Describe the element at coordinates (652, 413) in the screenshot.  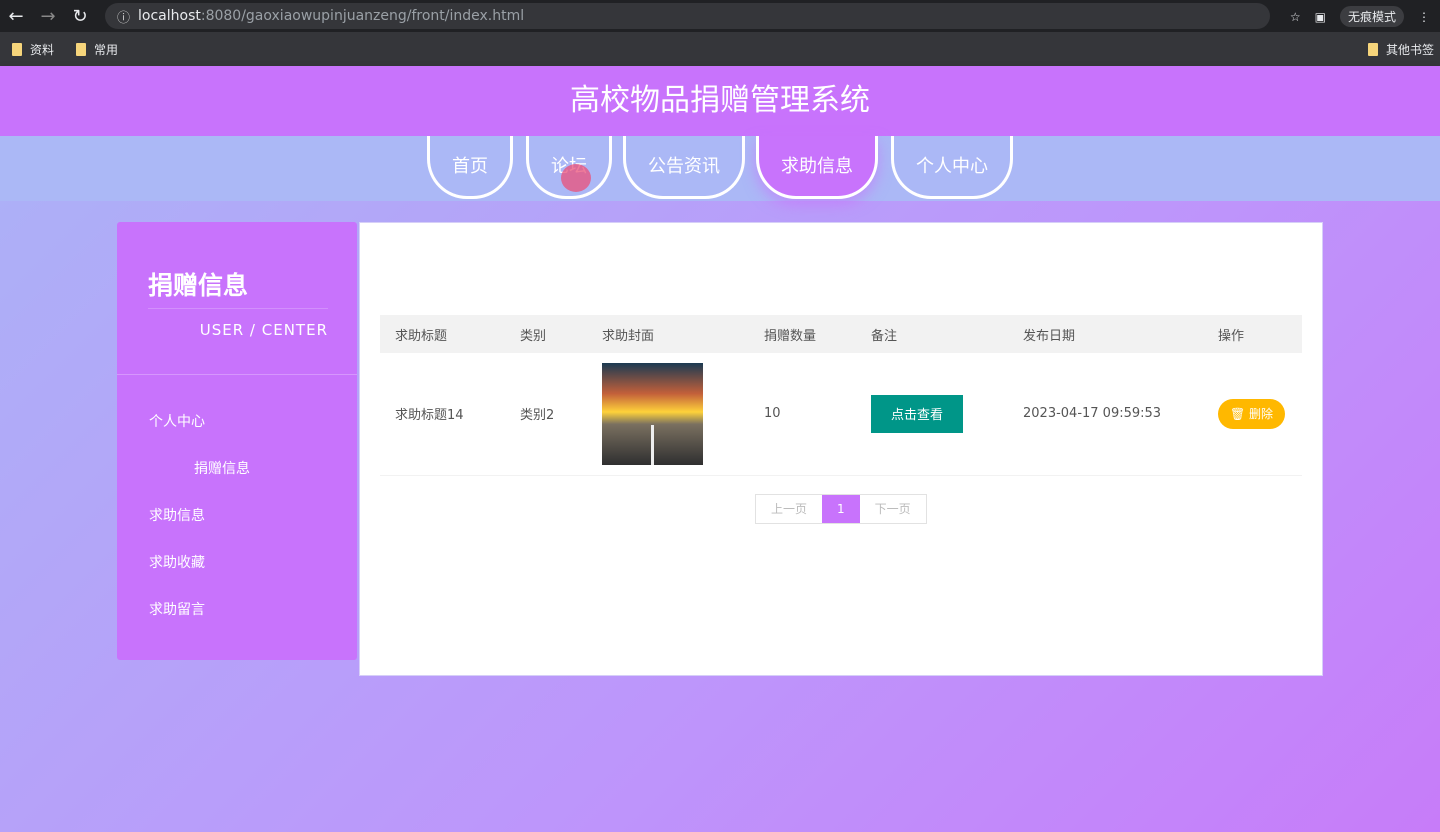
I see `cover-image` at that location.